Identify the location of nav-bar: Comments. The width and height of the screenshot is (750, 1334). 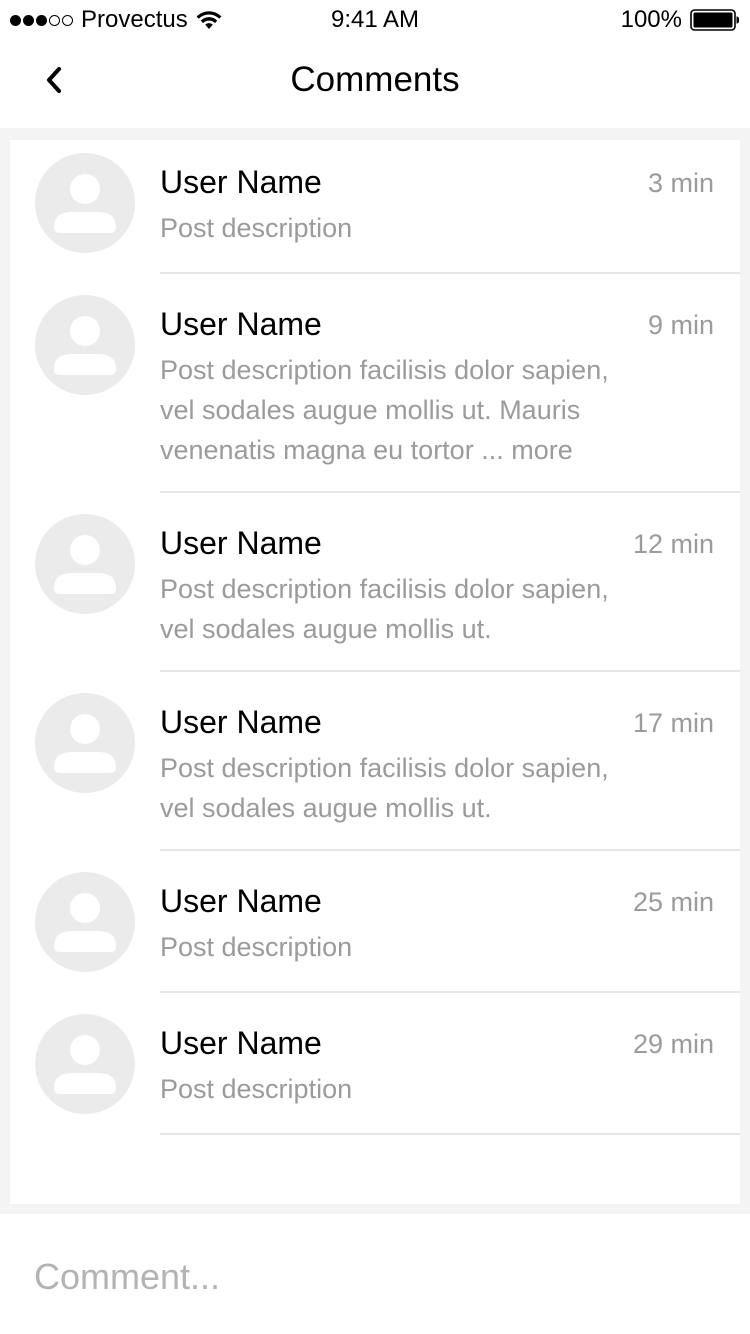
(375, 84).